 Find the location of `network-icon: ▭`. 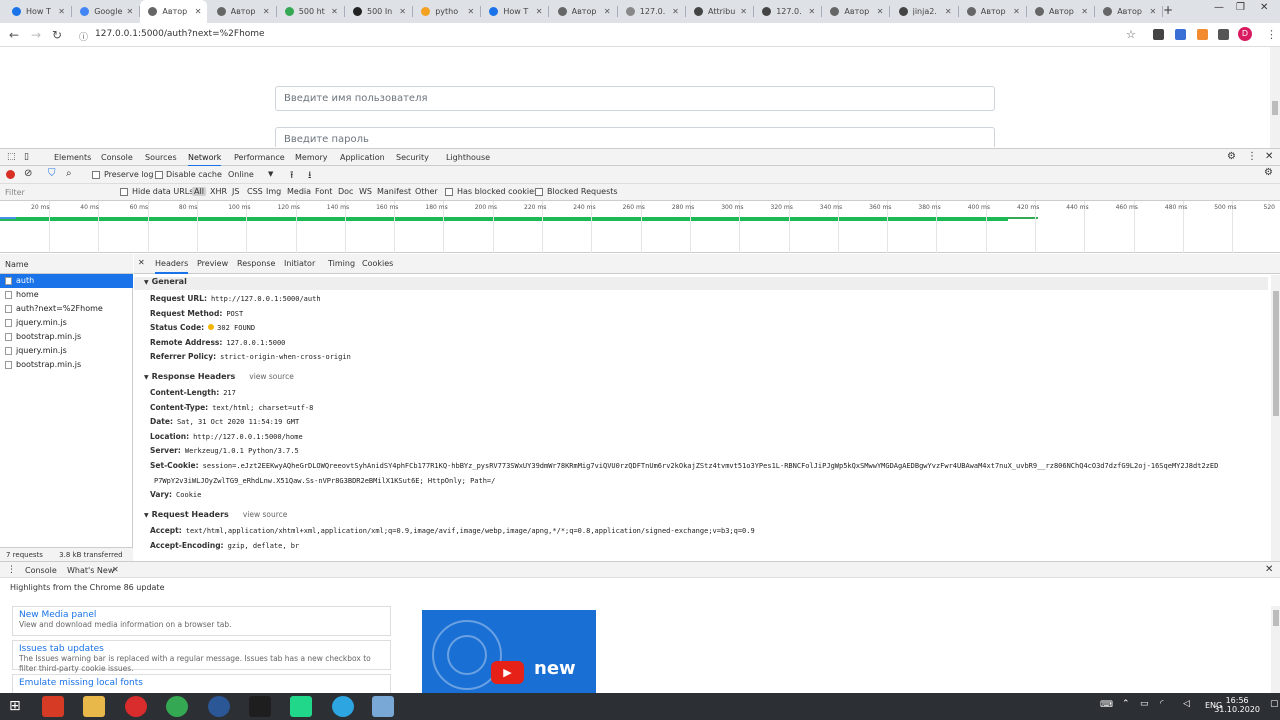

network-icon: ▭ is located at coordinates (1144, 704).